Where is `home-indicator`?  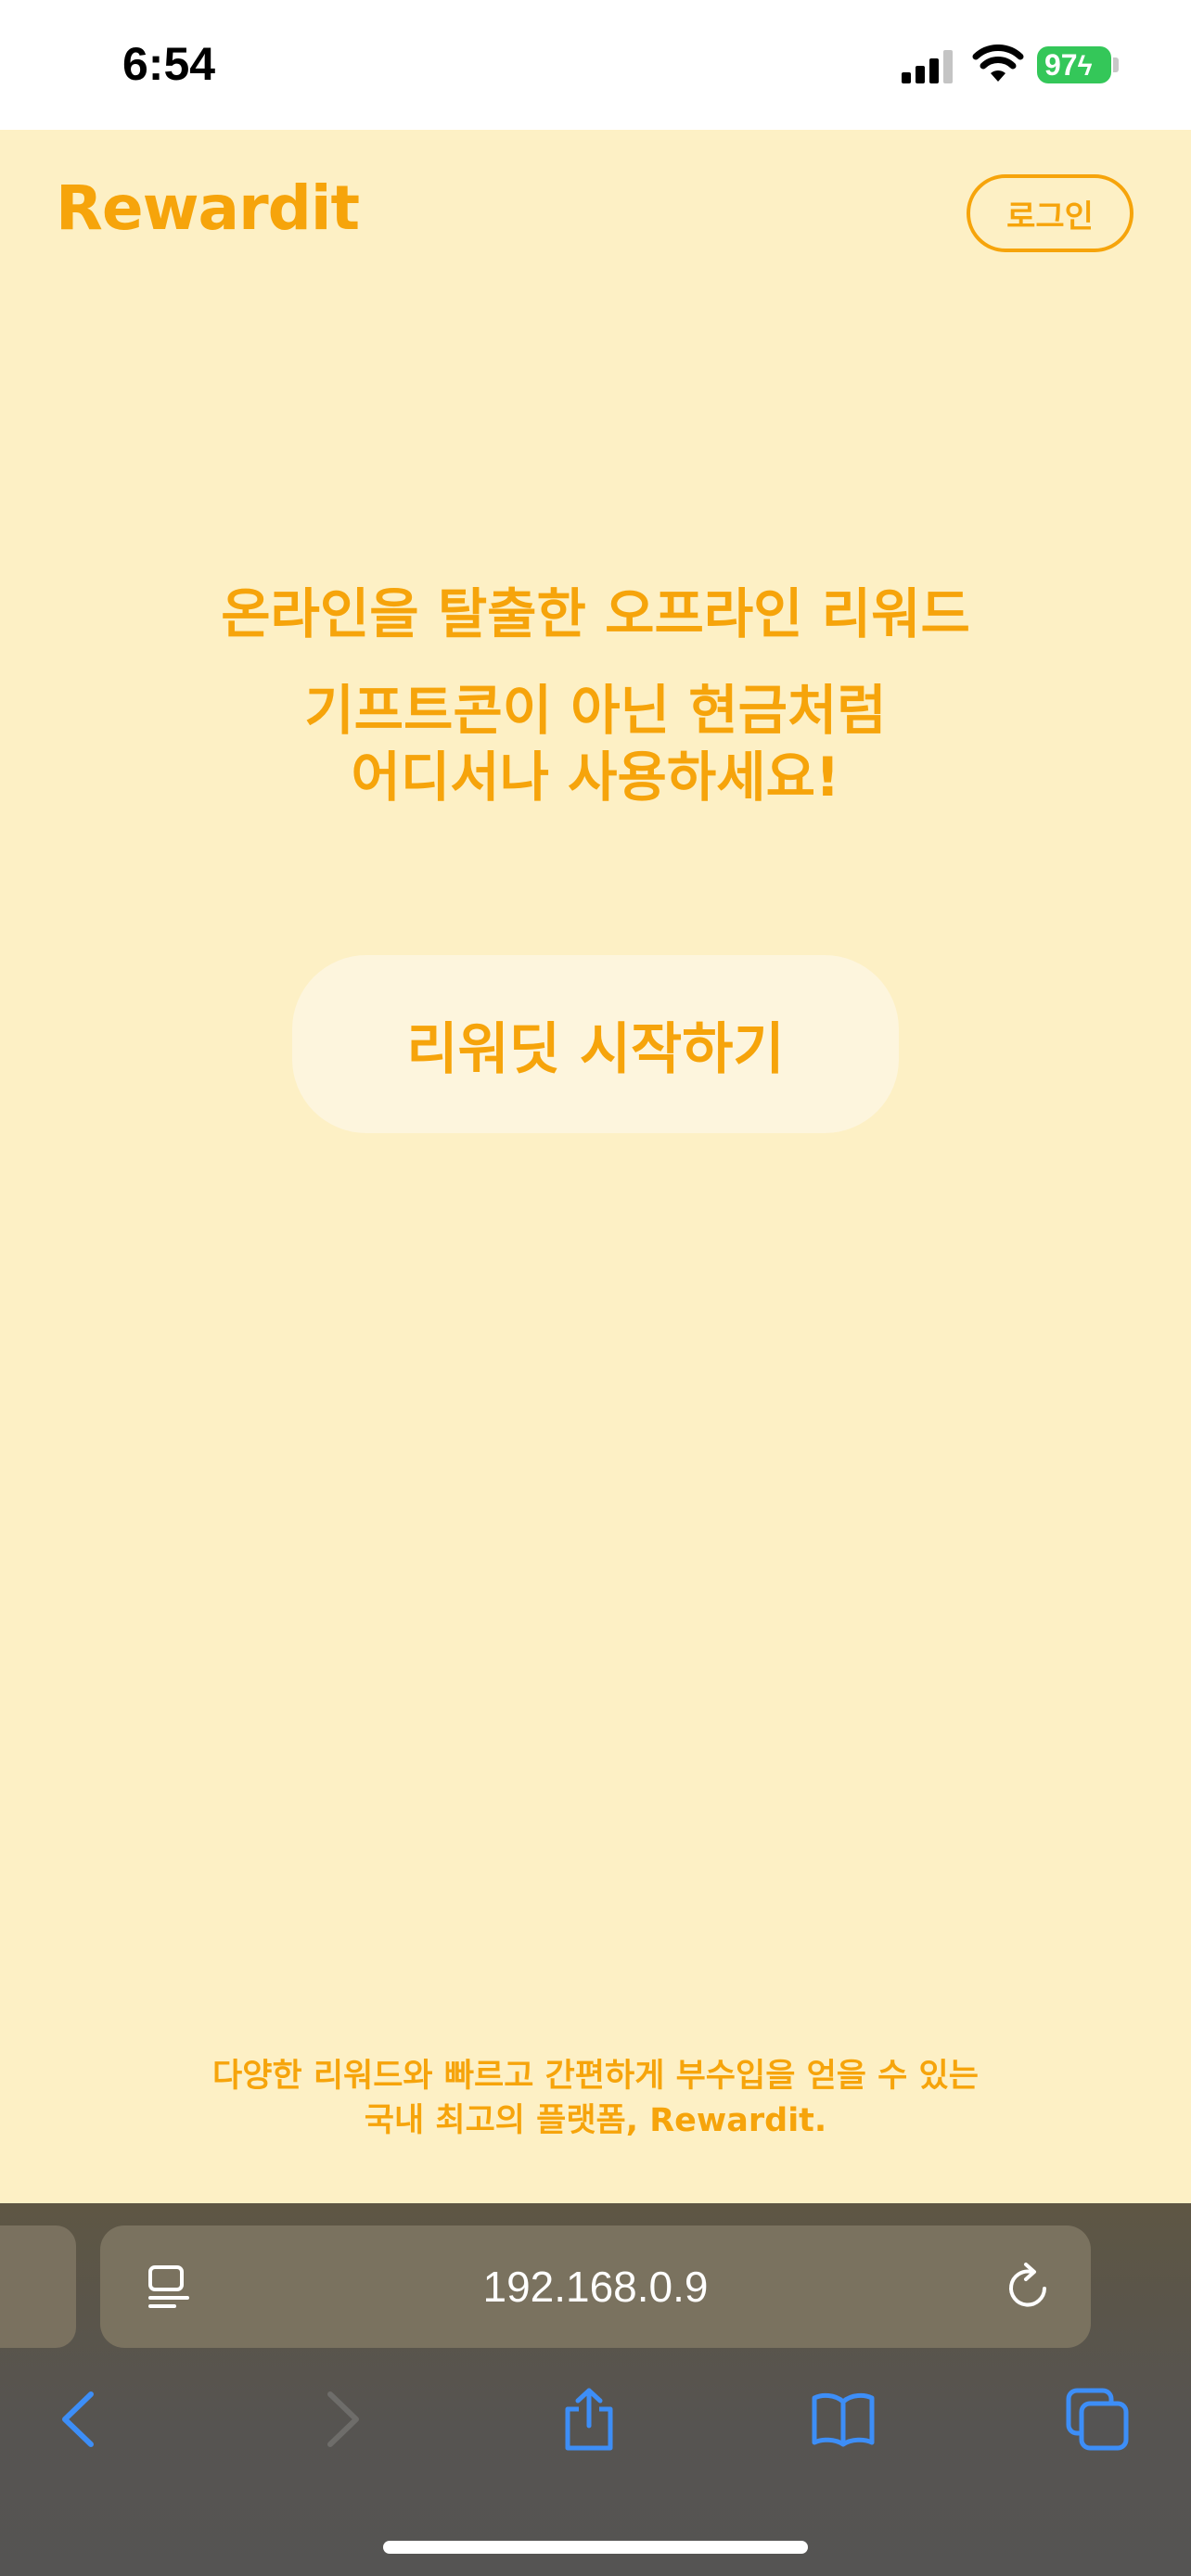
home-indicator is located at coordinates (595, 2547).